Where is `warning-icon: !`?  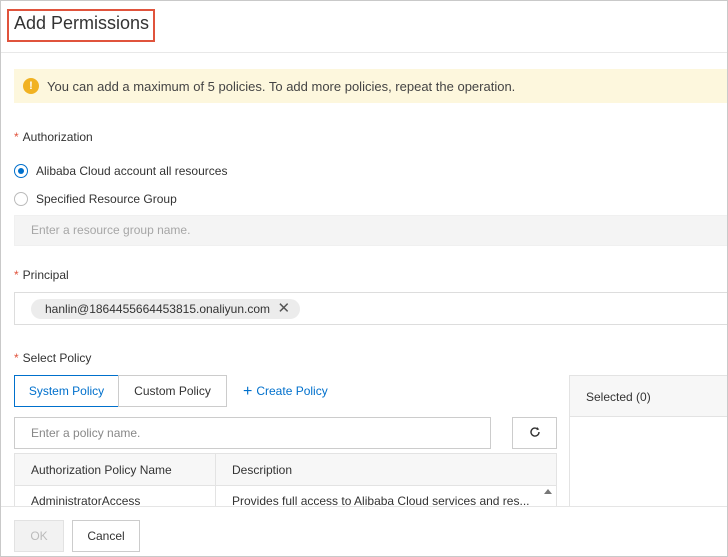 warning-icon: ! is located at coordinates (31, 86).